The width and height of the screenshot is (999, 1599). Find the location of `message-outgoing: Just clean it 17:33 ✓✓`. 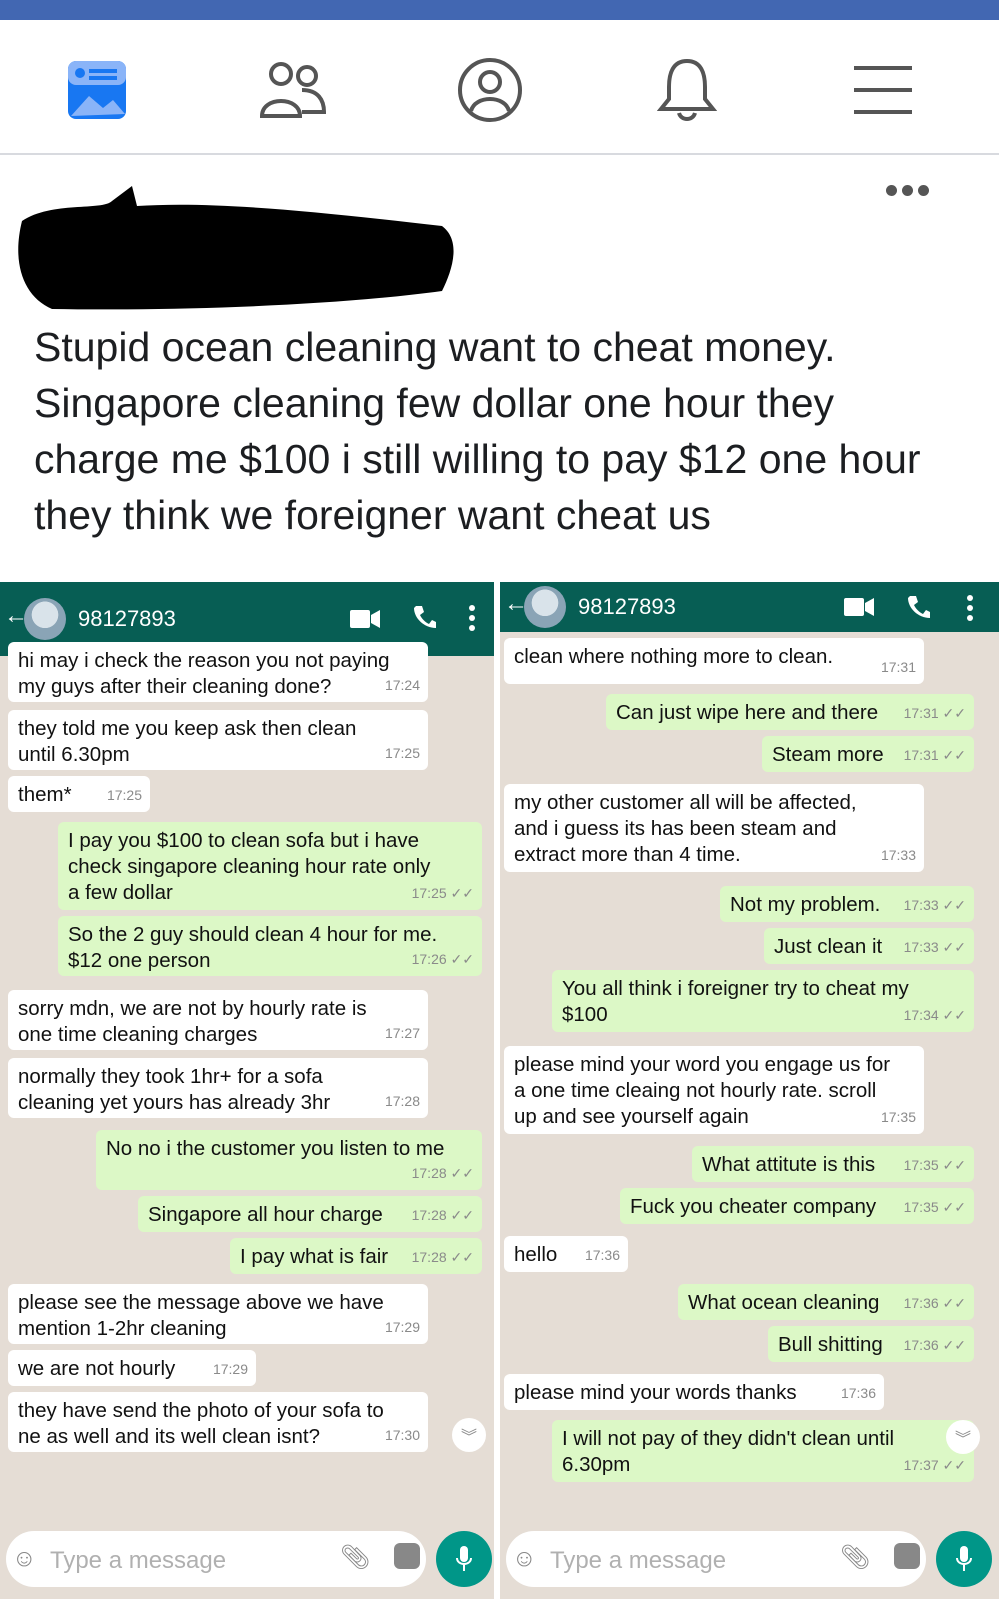

message-outgoing: Just clean it 17:33 ✓✓ is located at coordinates (869, 946).